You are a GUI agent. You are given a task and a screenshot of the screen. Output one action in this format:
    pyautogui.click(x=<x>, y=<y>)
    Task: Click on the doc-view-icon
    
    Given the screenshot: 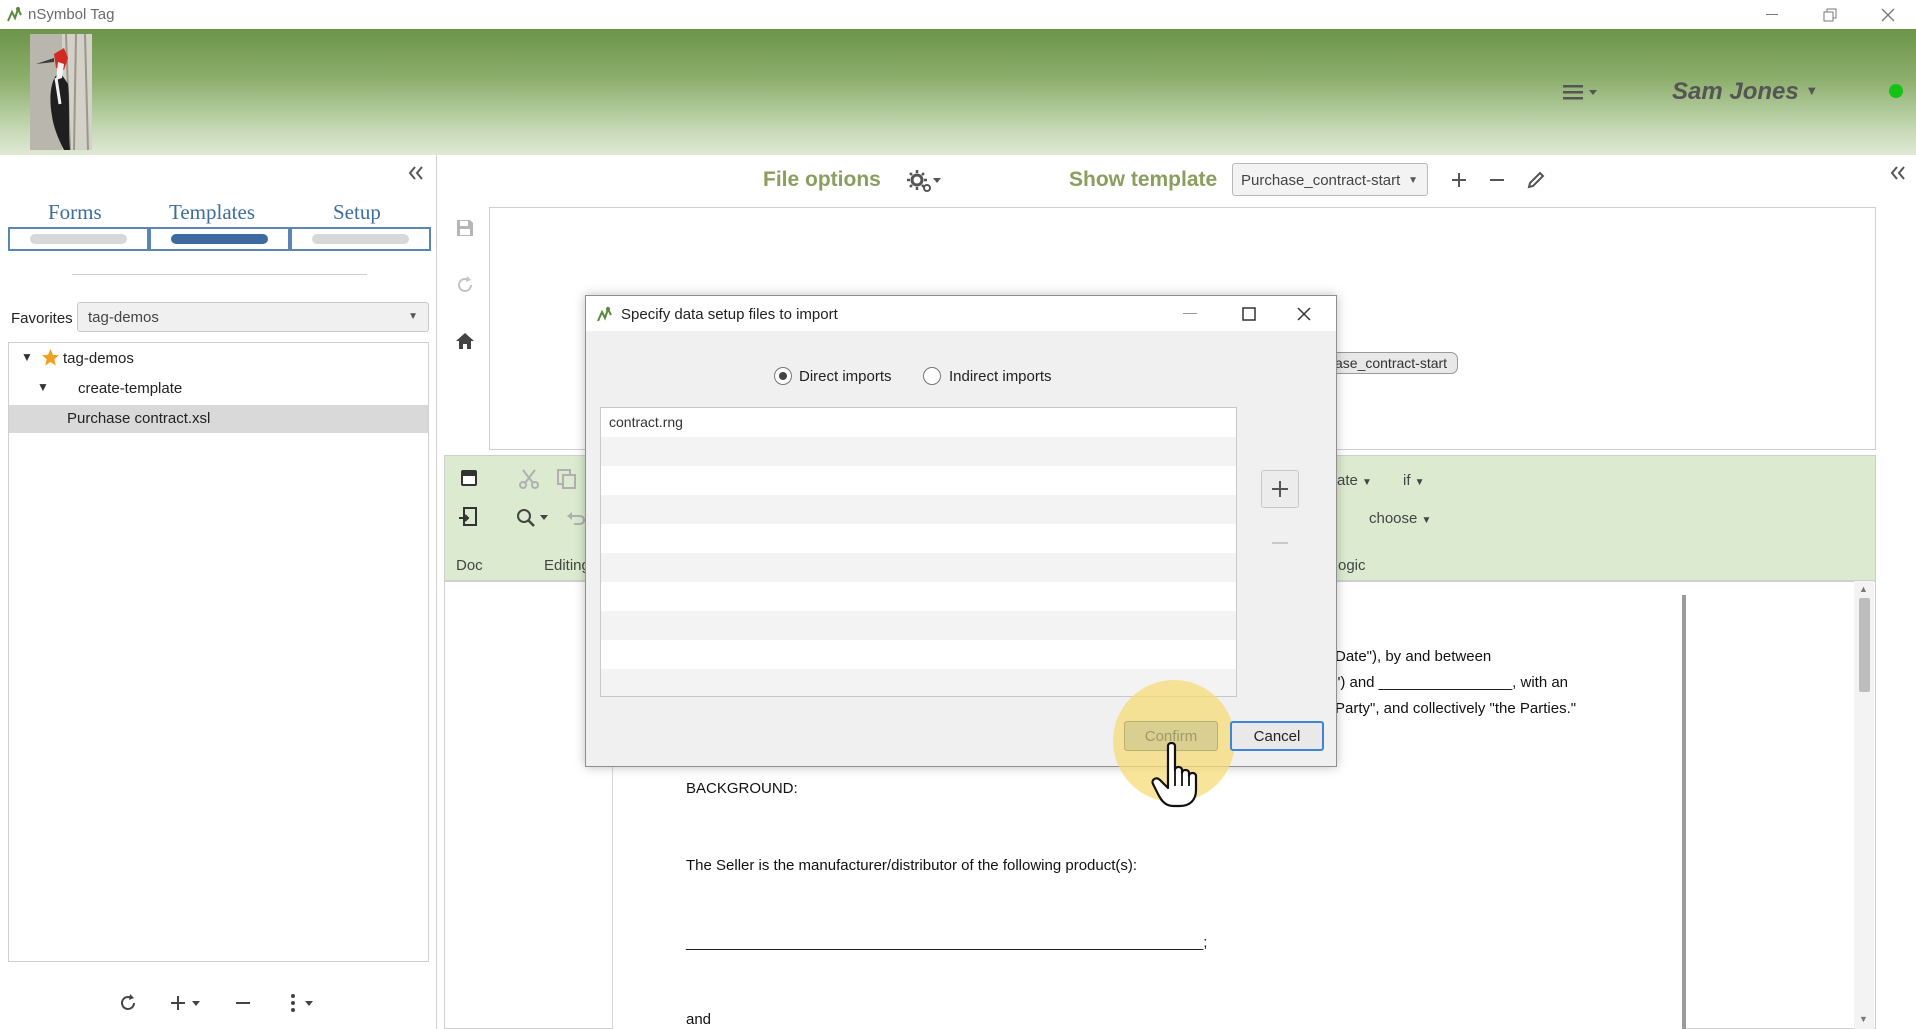 What is the action you would take?
    pyautogui.click(x=469, y=478)
    